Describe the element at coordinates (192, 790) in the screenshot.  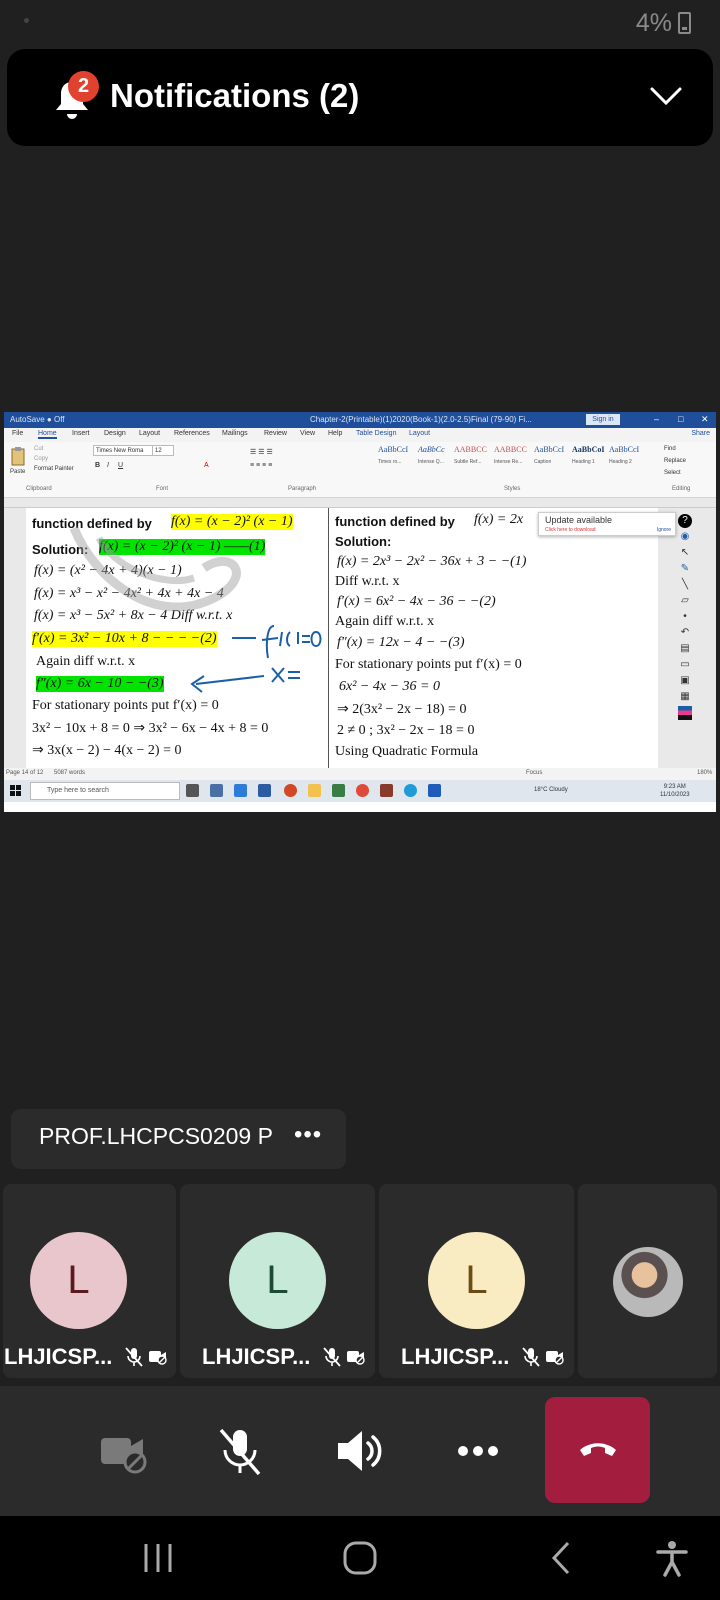
I see `task-view-icon` at that location.